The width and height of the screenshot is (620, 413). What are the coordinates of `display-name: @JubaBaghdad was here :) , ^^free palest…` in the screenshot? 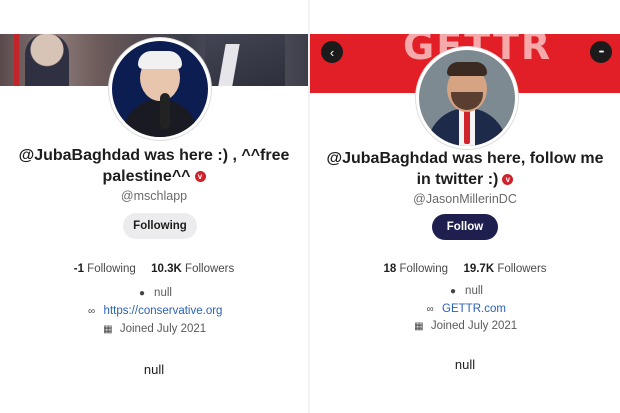 It's located at (154, 166).